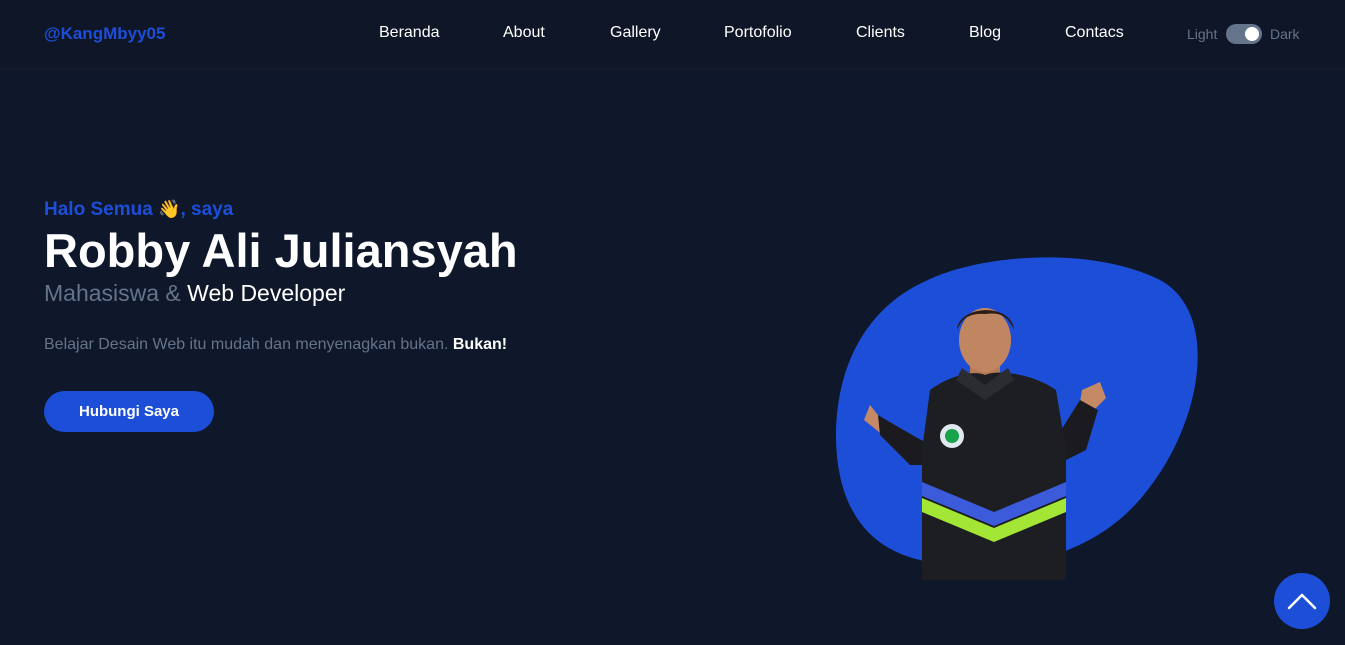 Image resolution: width=1345 pixels, height=645 pixels. I want to click on nav-link-clients: Clients, so click(880, 33).